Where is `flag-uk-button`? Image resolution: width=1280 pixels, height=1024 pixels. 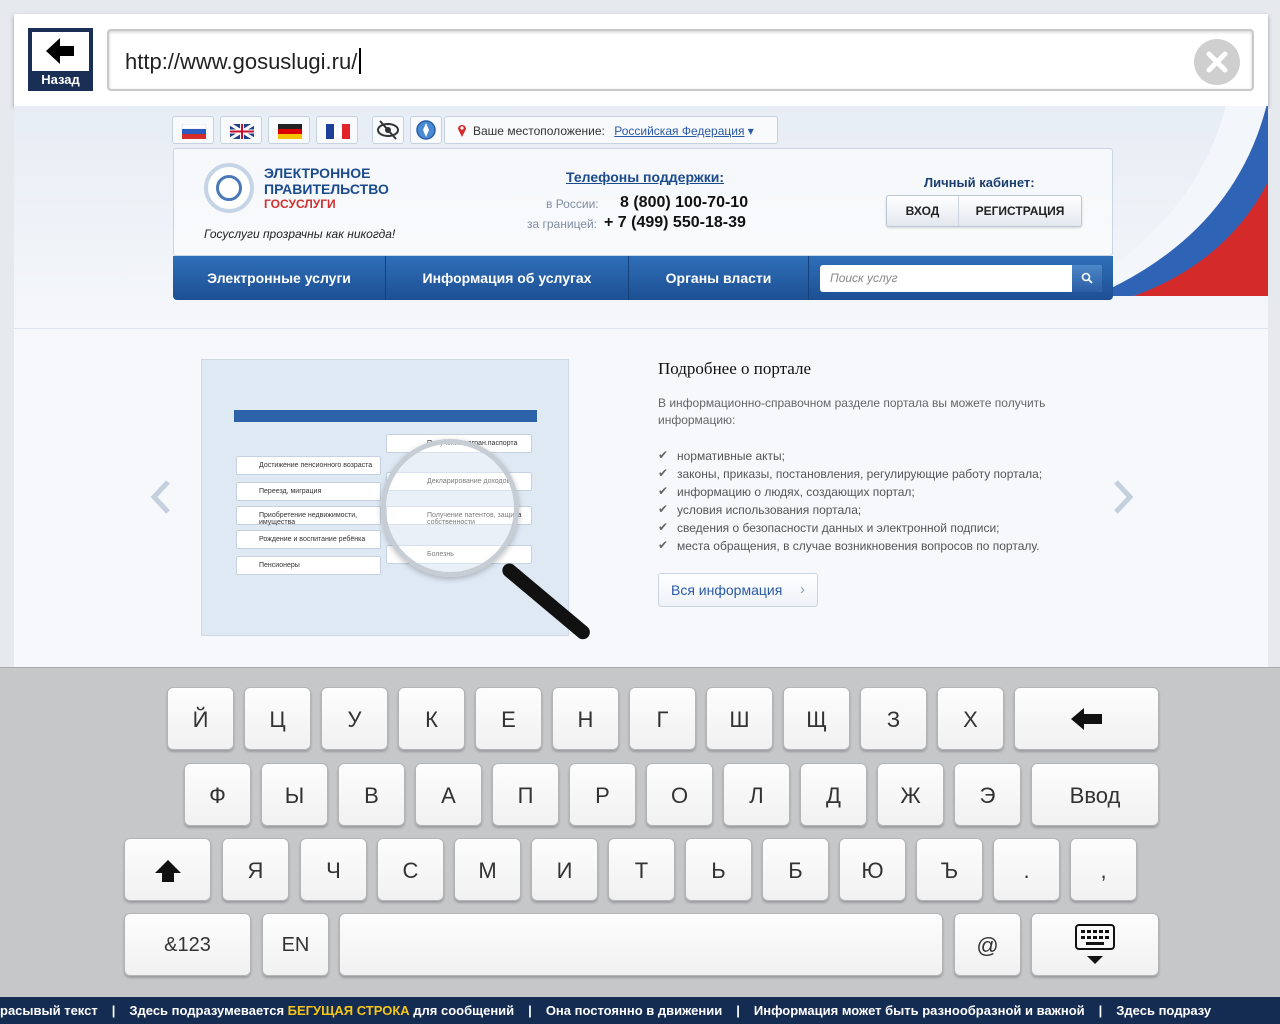
flag-uk-button is located at coordinates (241, 130).